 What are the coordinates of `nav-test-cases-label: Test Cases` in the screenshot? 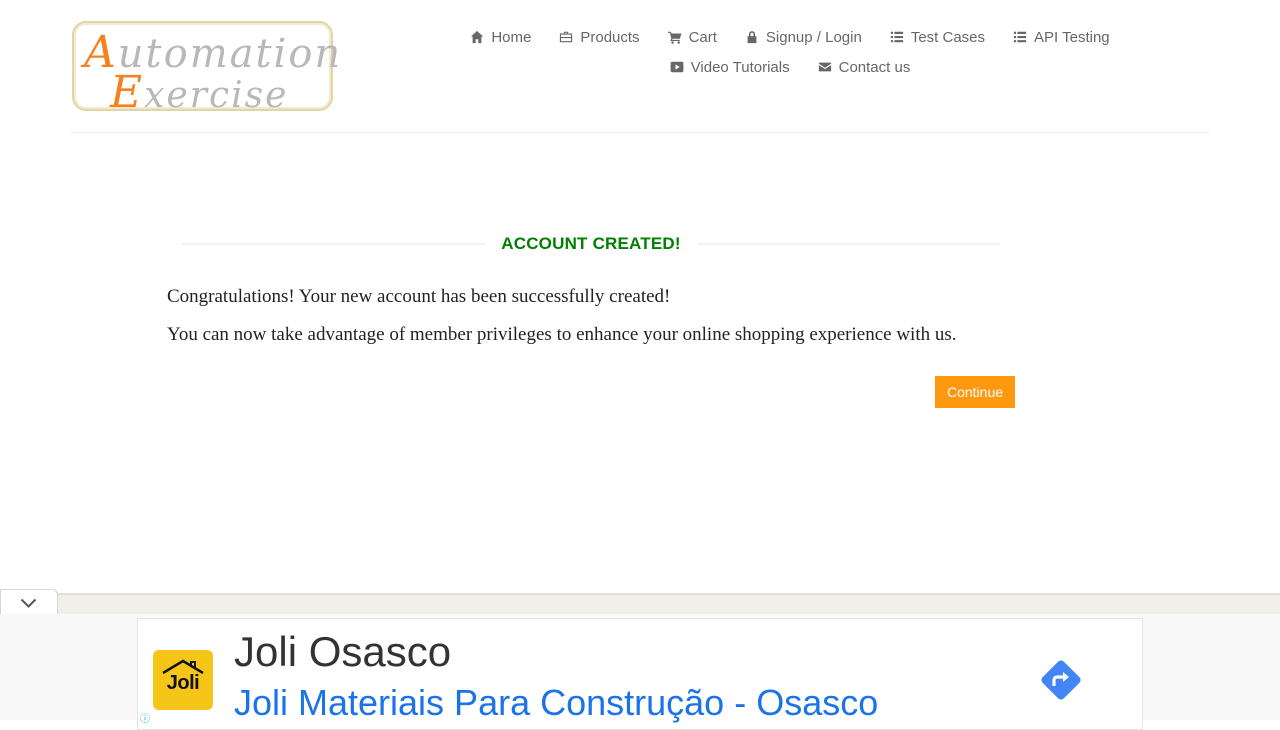 It's located at (948, 37).